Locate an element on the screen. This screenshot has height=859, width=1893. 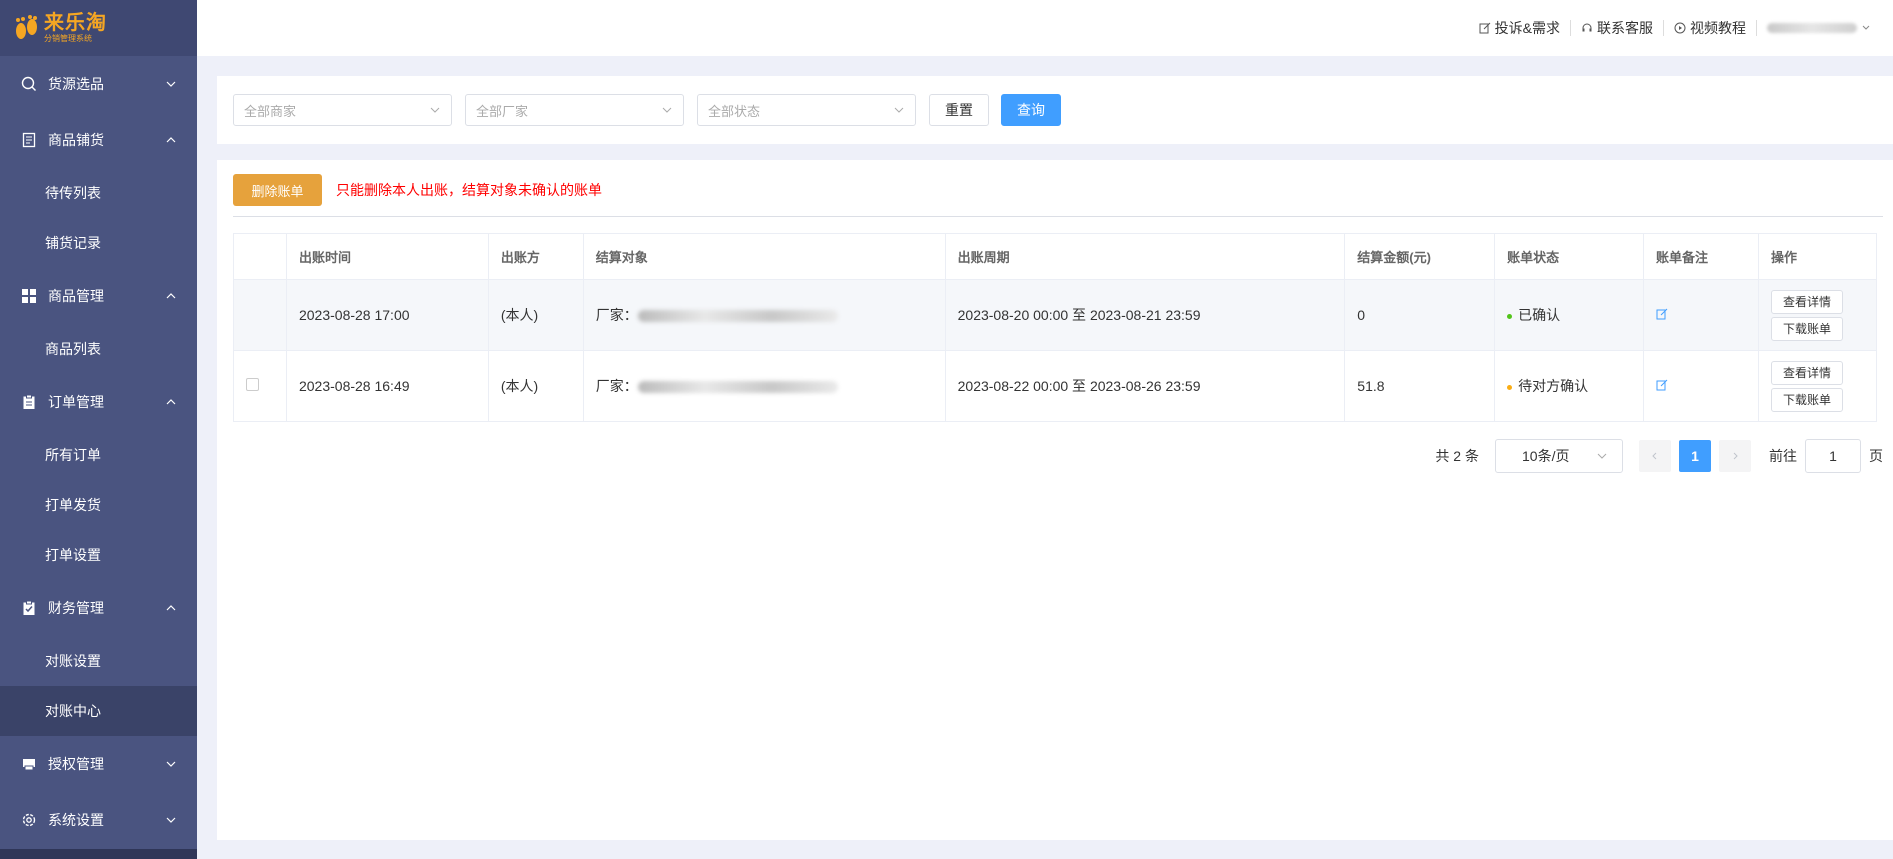
sidebar-item-products: 商品管理 is located at coordinates (98, 296).